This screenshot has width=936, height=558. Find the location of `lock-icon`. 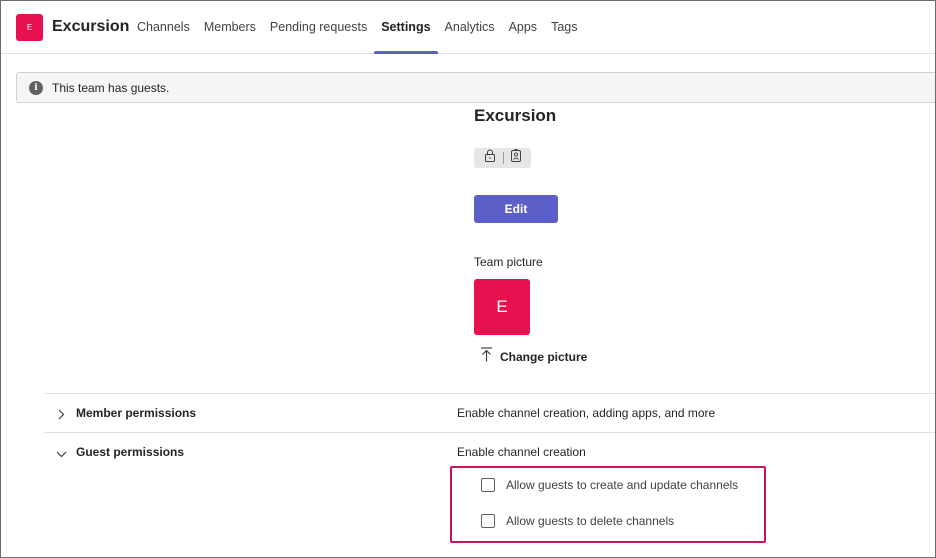

lock-icon is located at coordinates (490, 158).